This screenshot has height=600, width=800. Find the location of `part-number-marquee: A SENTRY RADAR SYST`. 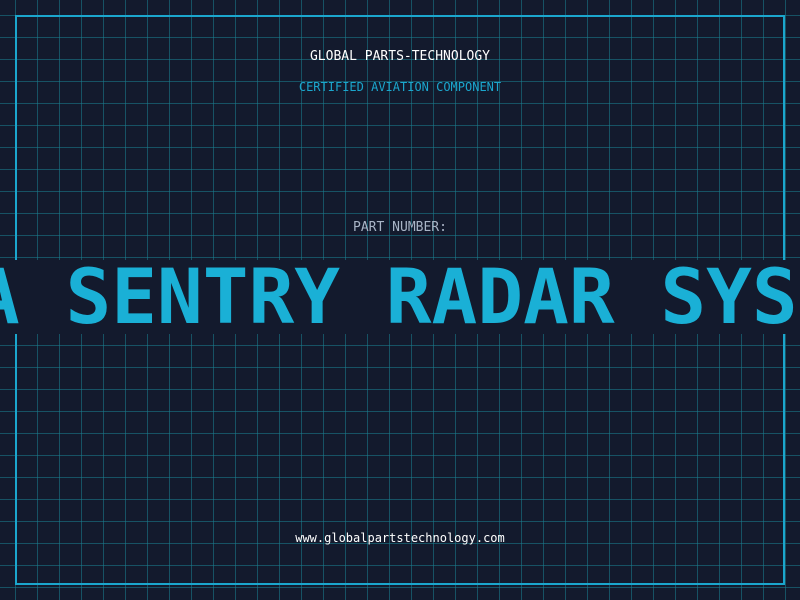

part-number-marquee: A SENTRY RADAR SYST is located at coordinates (400, 297).